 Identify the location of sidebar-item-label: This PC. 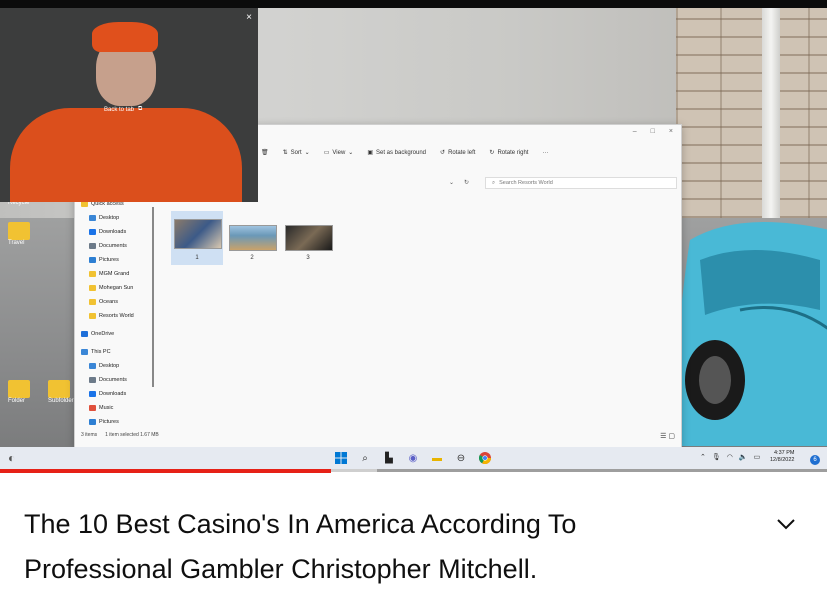
(101, 352).